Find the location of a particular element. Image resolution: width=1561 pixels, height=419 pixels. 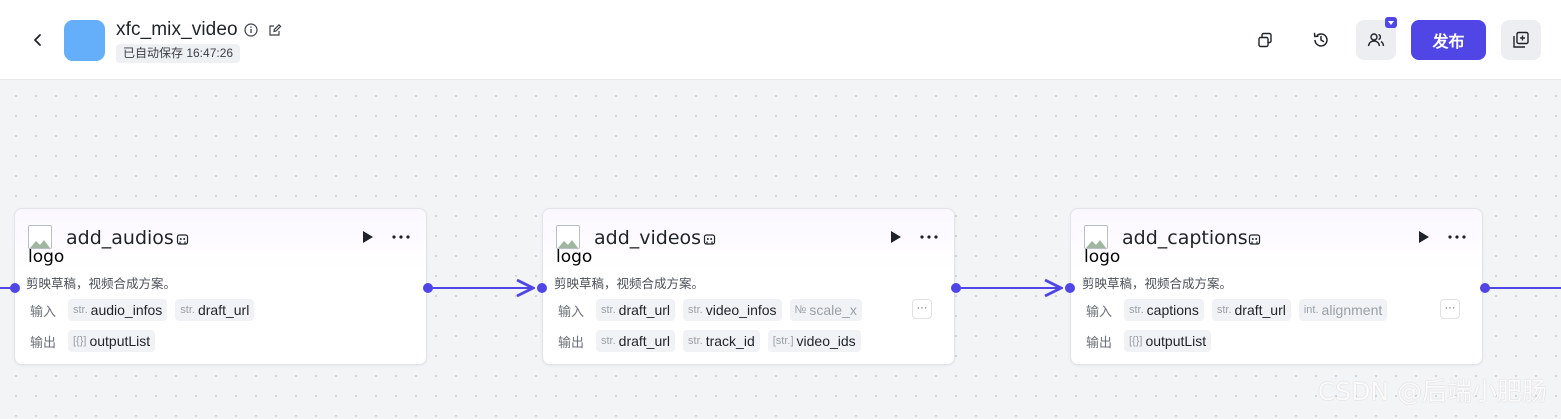

param-tag: [str.] video_ids is located at coordinates (814, 341).